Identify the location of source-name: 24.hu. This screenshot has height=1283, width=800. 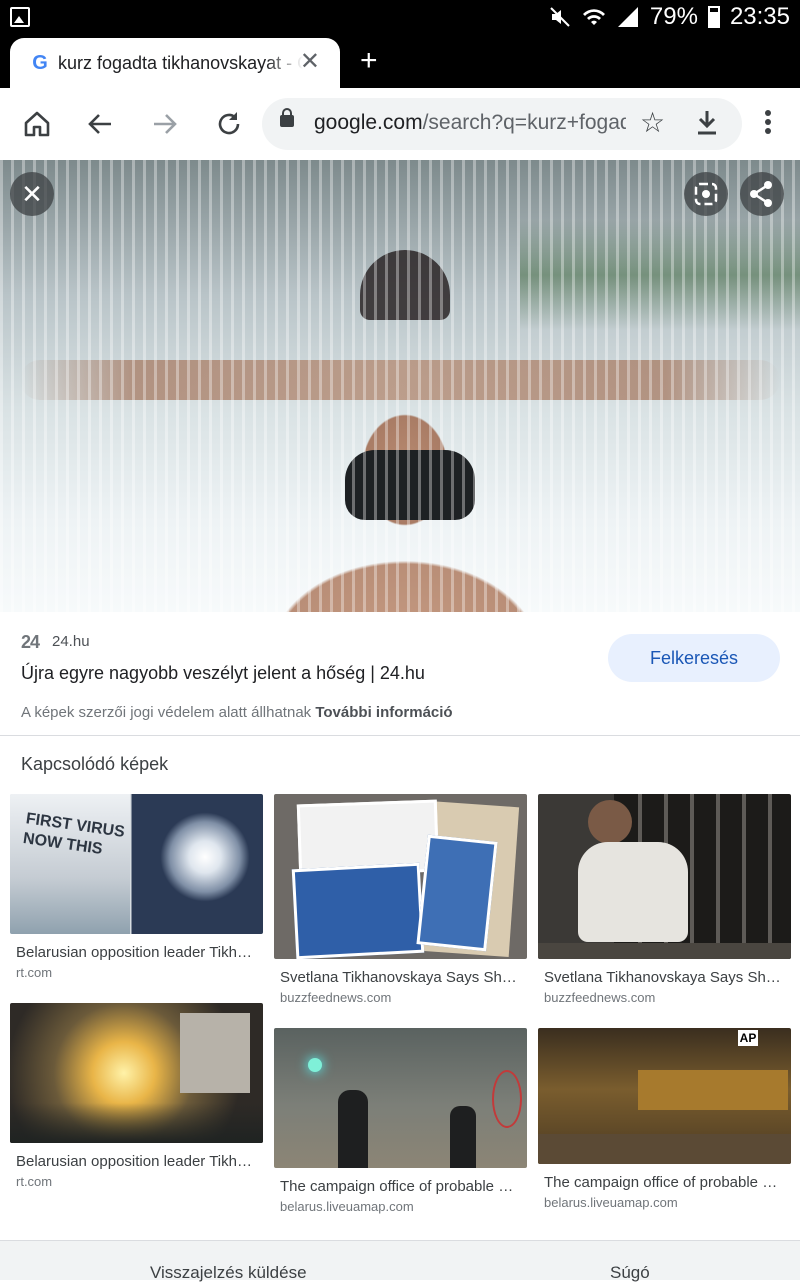
(71, 641).